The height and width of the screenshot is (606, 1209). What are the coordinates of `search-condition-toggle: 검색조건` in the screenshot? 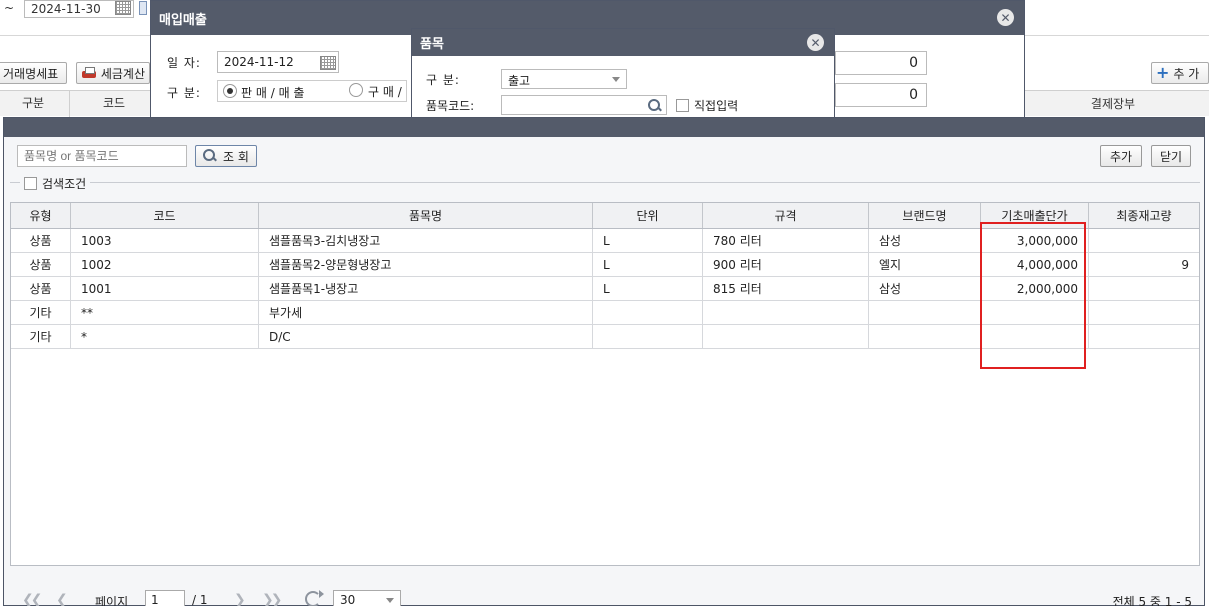 It's located at (55, 183).